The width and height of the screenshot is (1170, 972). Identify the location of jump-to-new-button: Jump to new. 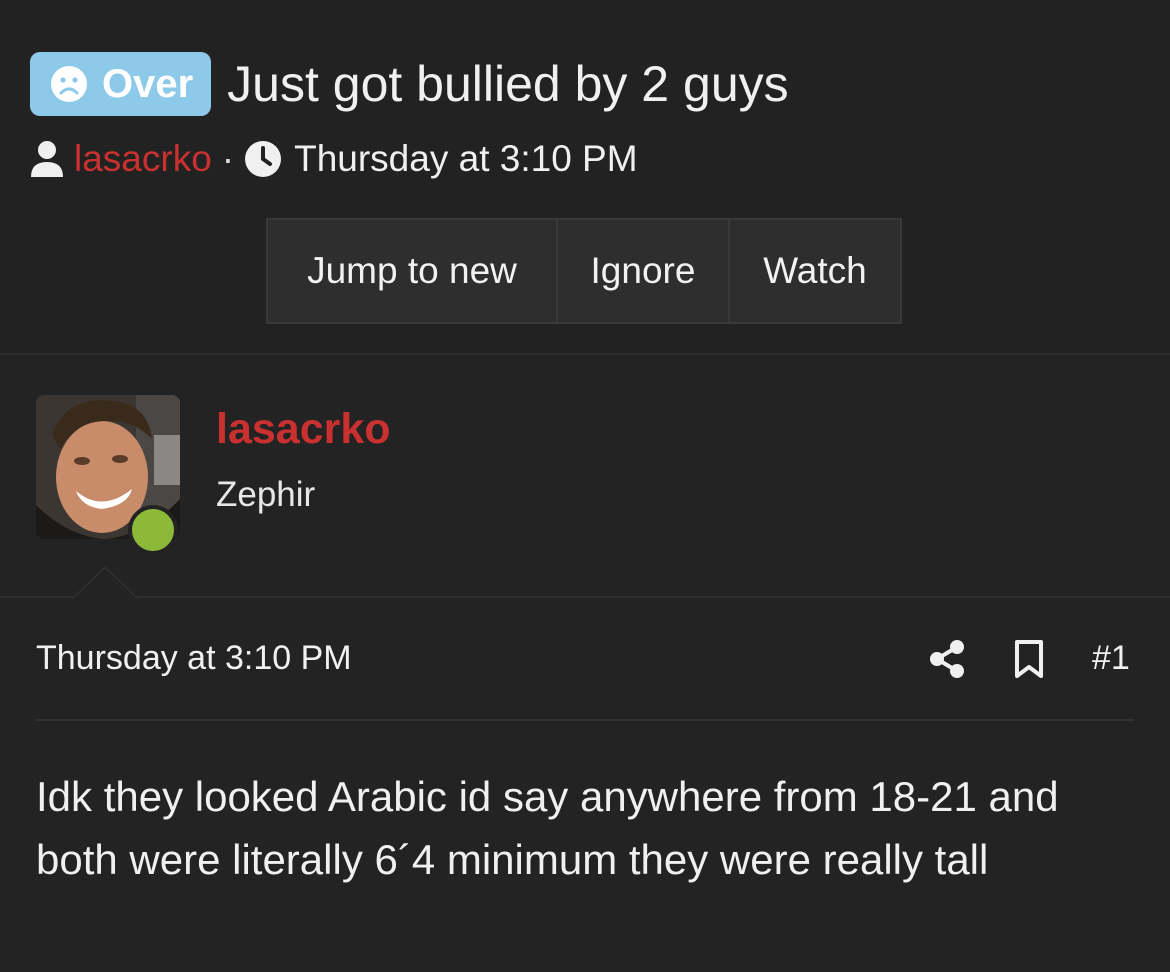
(412, 271).